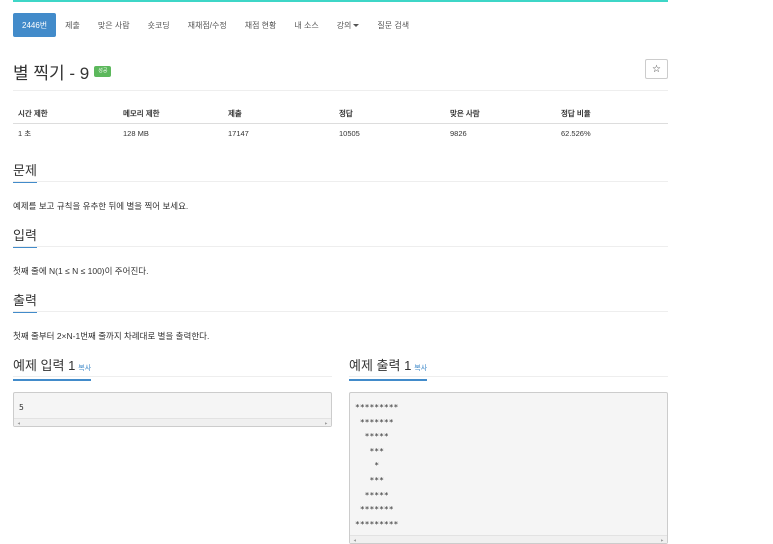 This screenshot has width=773, height=544. Describe the element at coordinates (136, 134) in the screenshot. I see `memory-limit-value: 128 MB` at that location.